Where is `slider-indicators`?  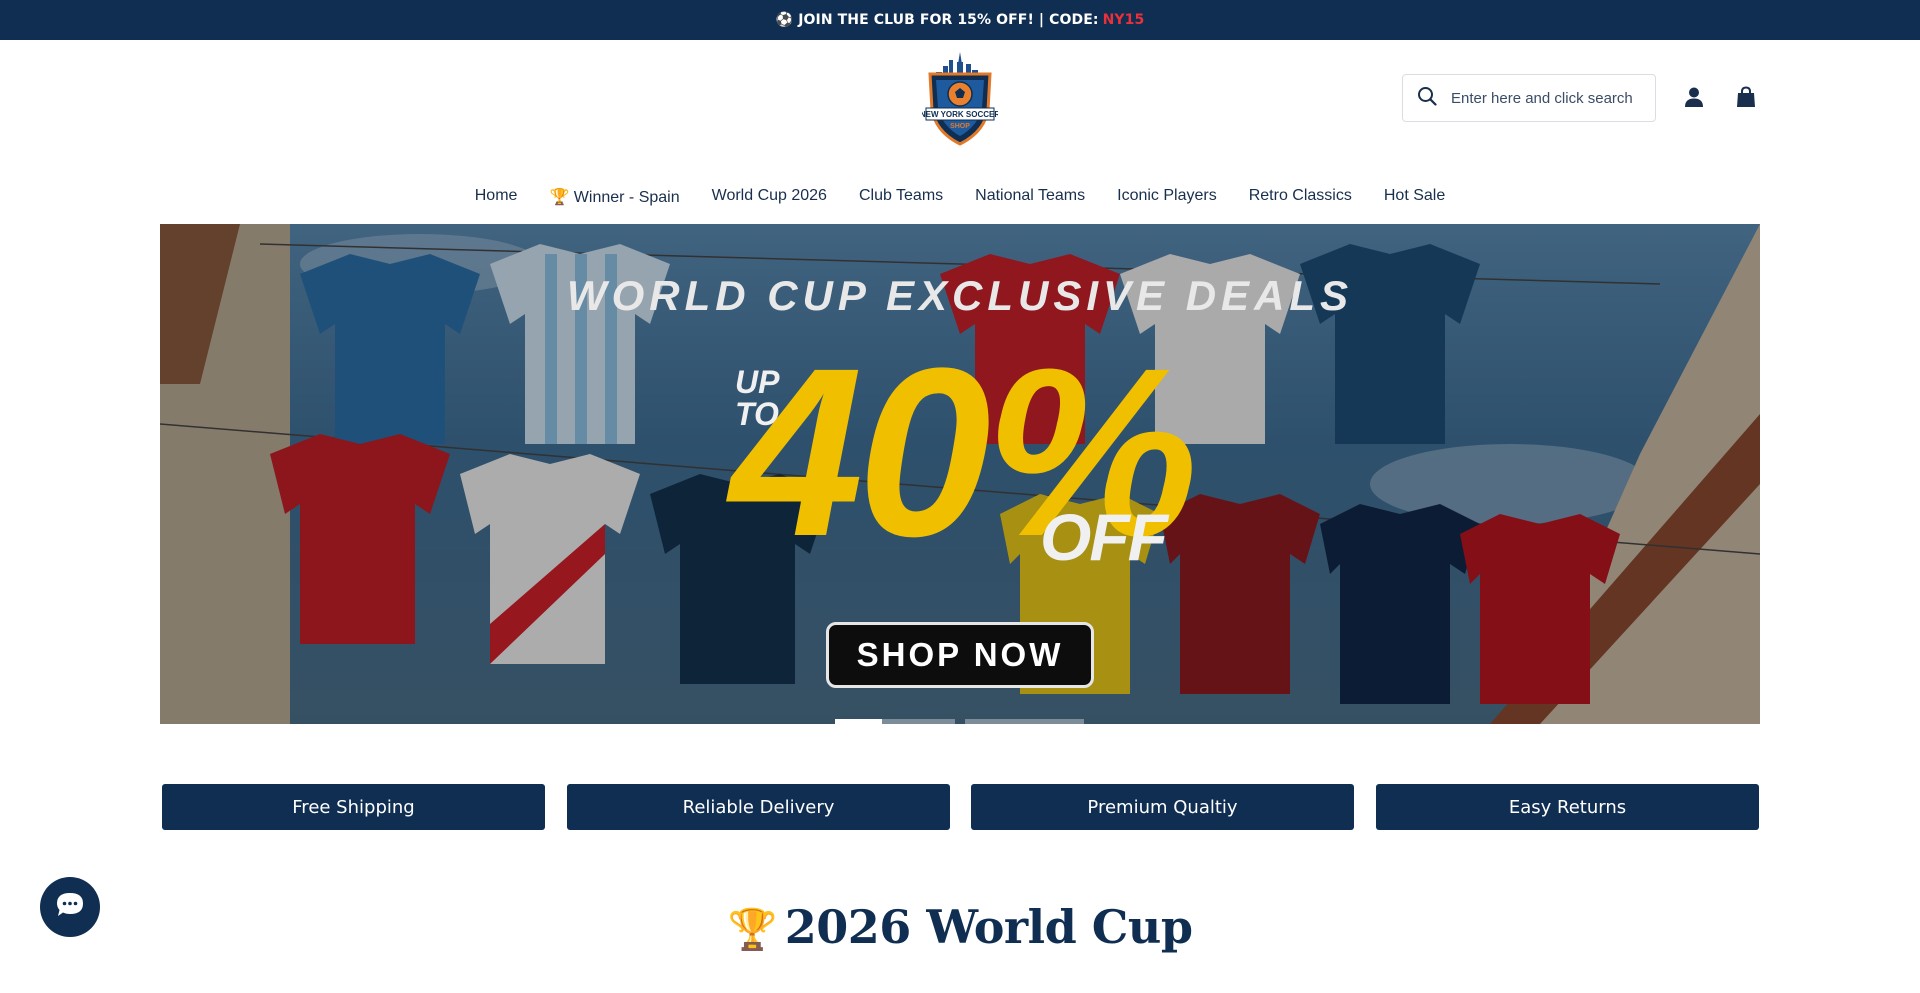
slider-indicators is located at coordinates (959, 721).